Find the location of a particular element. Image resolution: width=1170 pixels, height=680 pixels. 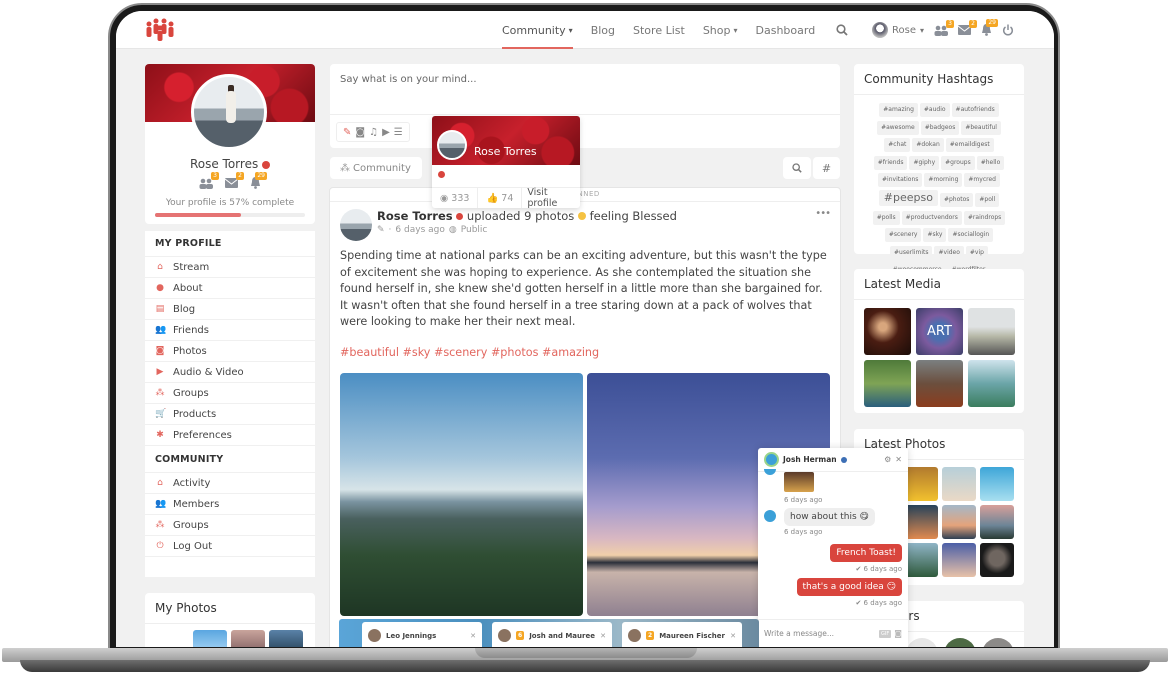

nav-blog: Blog is located at coordinates (603, 30).